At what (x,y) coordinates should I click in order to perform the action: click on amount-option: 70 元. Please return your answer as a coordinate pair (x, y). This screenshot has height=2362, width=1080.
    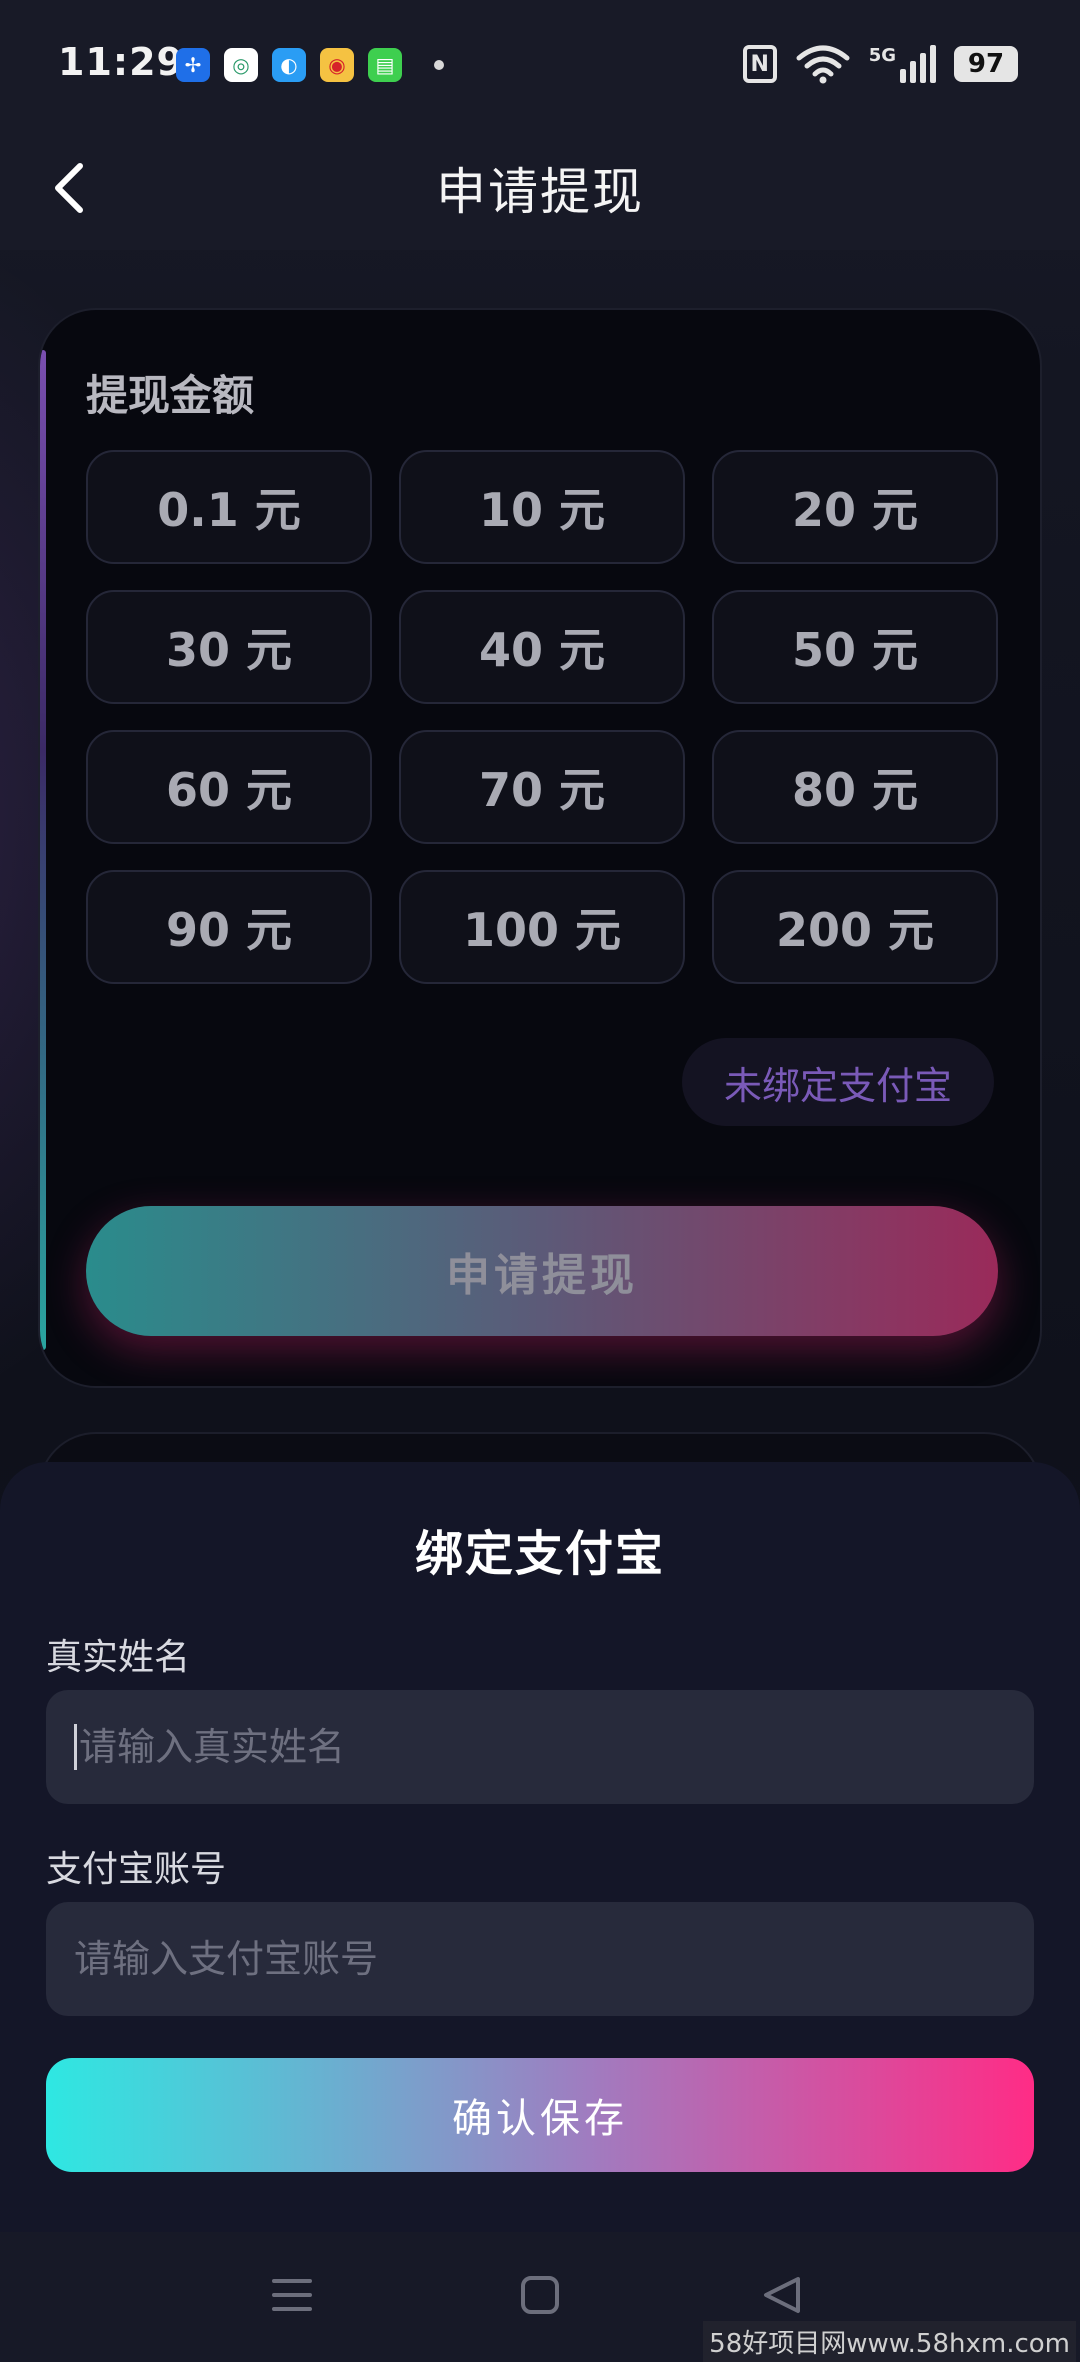
    Looking at the image, I should click on (542, 787).